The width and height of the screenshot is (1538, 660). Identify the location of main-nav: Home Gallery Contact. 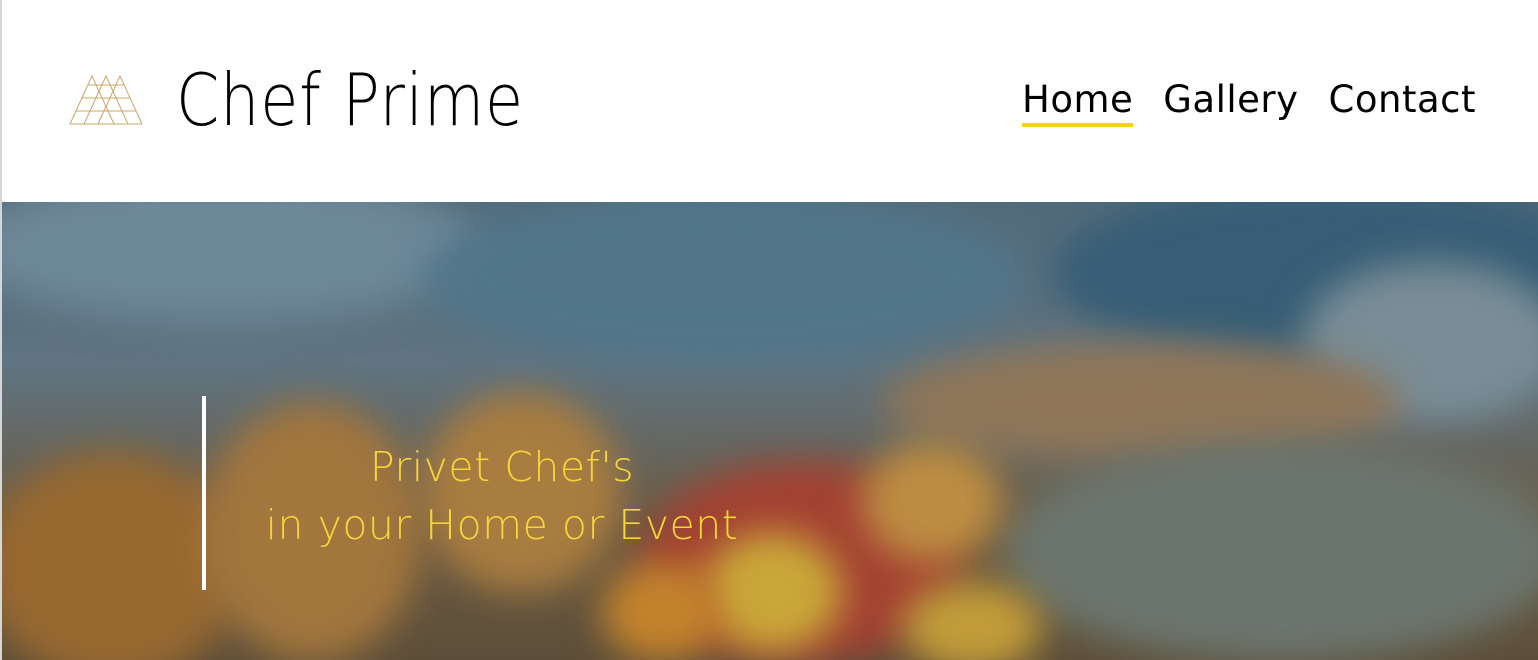
(1234, 101).